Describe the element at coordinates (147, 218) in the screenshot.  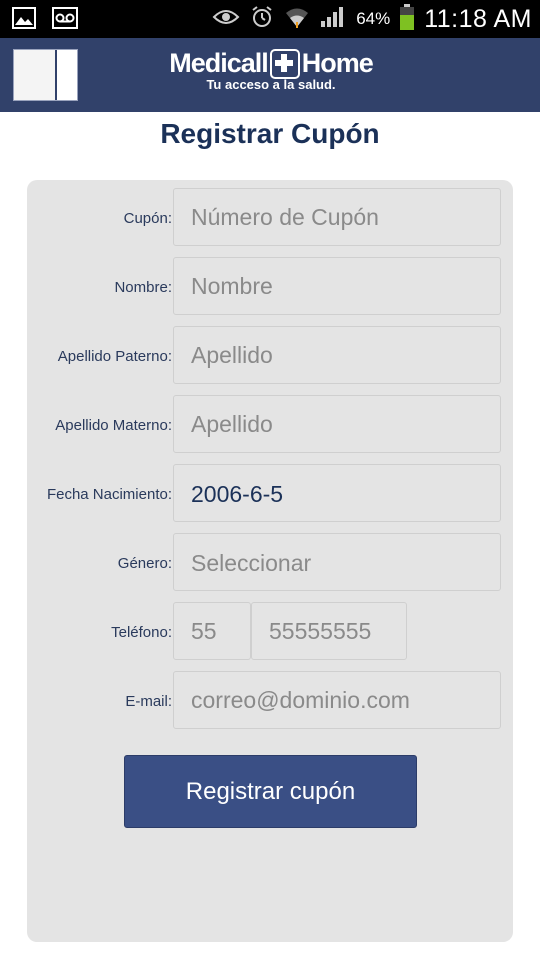
I see `coupon-label: Cupón:` at that location.